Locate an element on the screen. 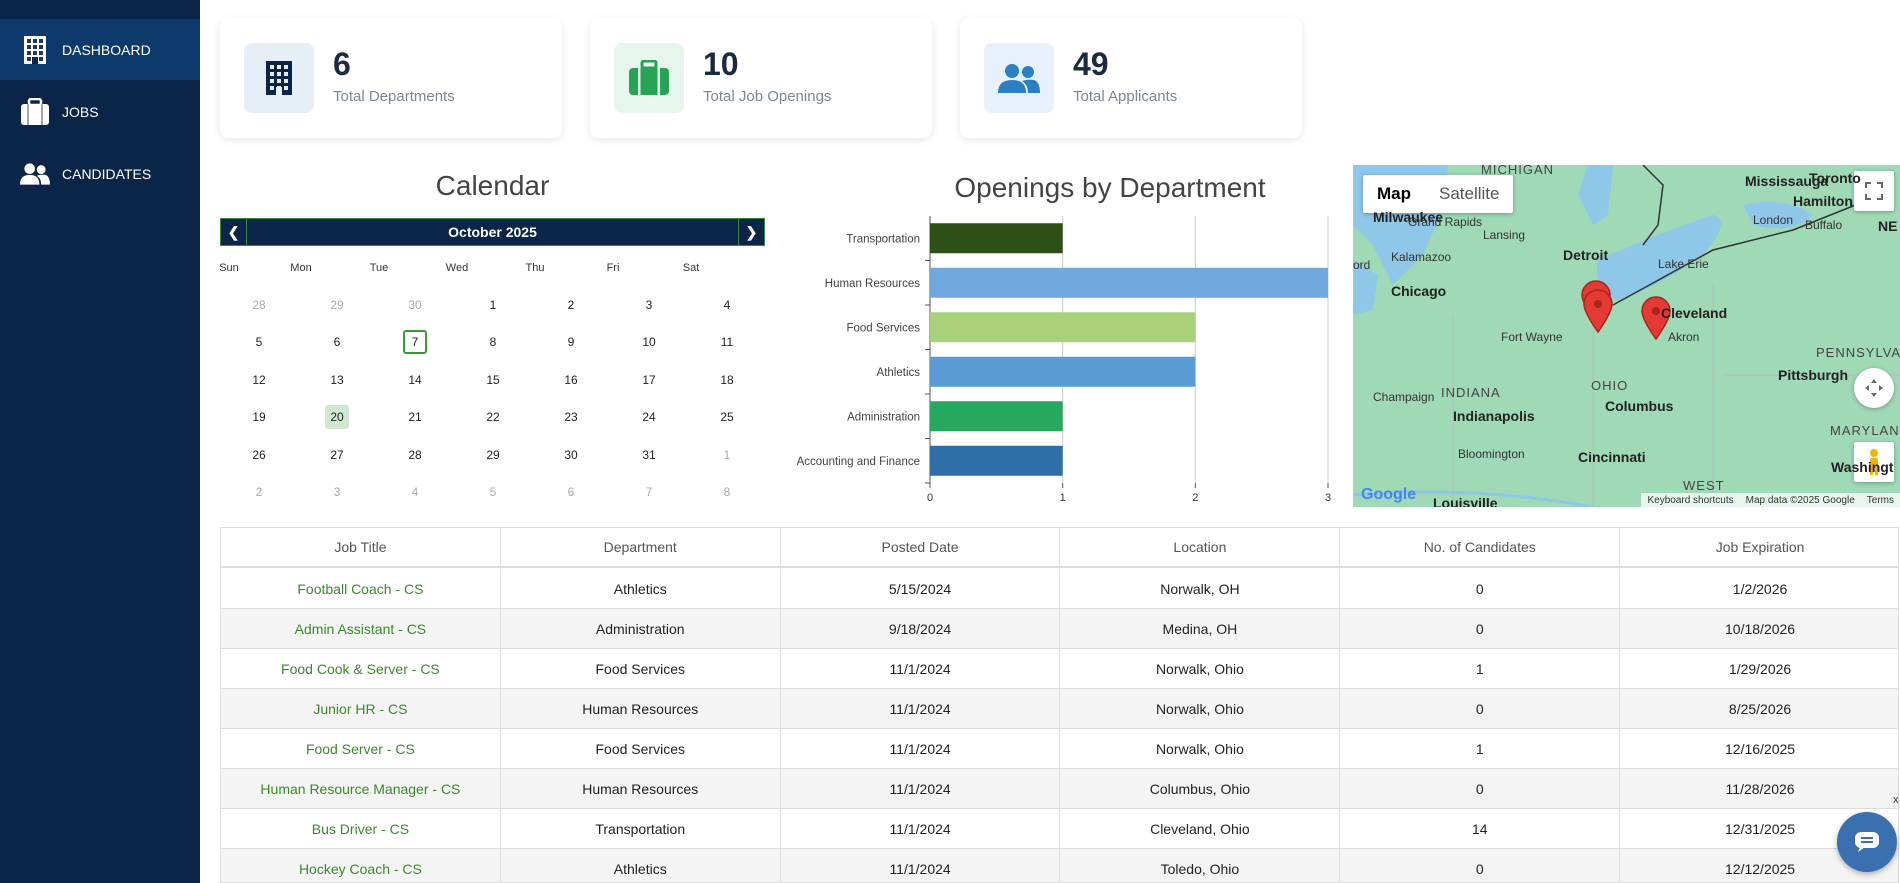 The width and height of the screenshot is (1900, 883). table-cell: Toledo, Ohio is located at coordinates (1200, 865).